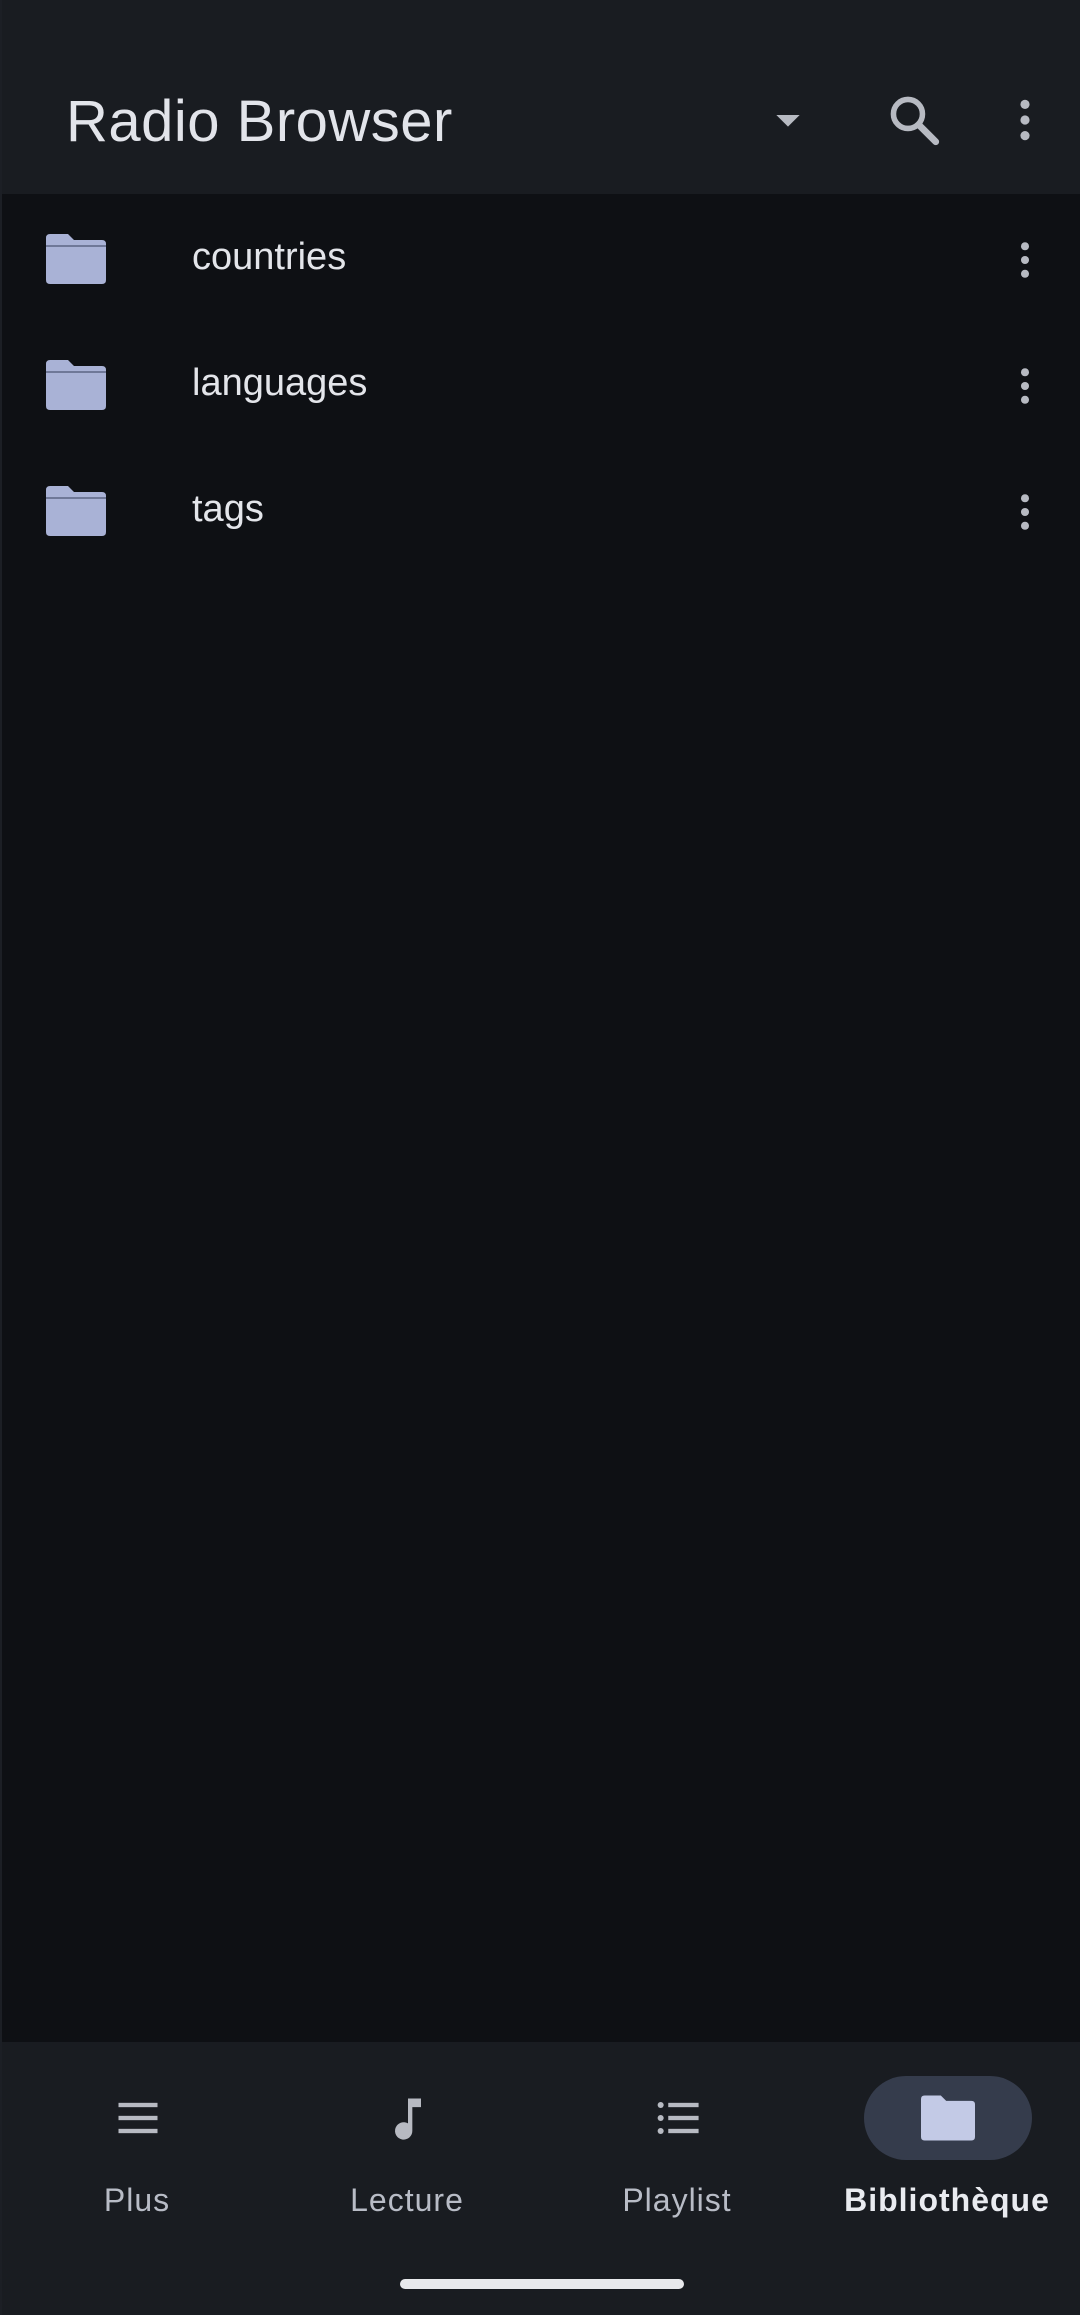 This screenshot has height=2315, width=1080. I want to click on list-item-label: countries, so click(269, 257).